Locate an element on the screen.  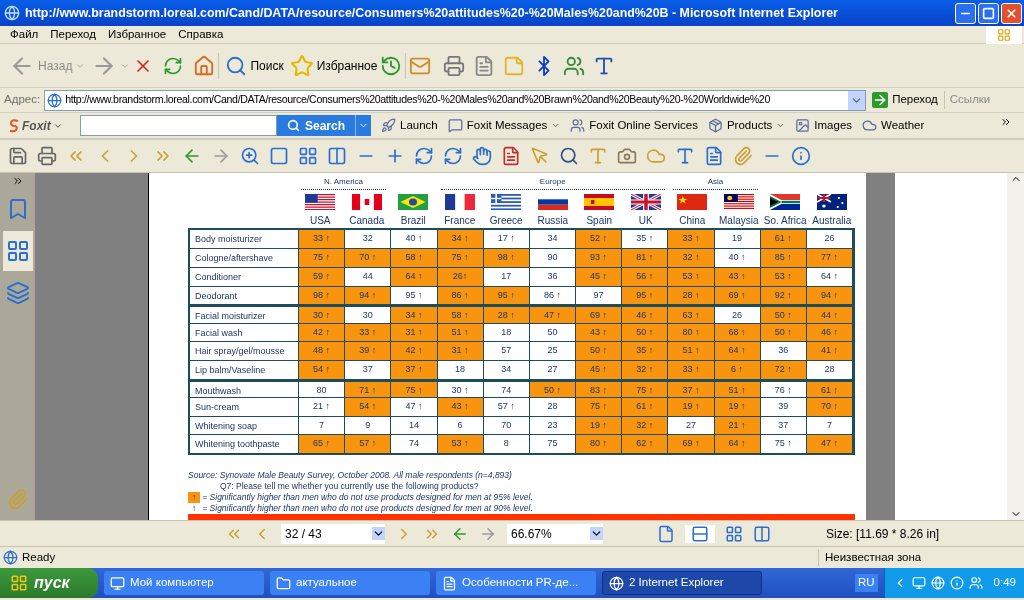
expand-icon is located at coordinates (17, 181).